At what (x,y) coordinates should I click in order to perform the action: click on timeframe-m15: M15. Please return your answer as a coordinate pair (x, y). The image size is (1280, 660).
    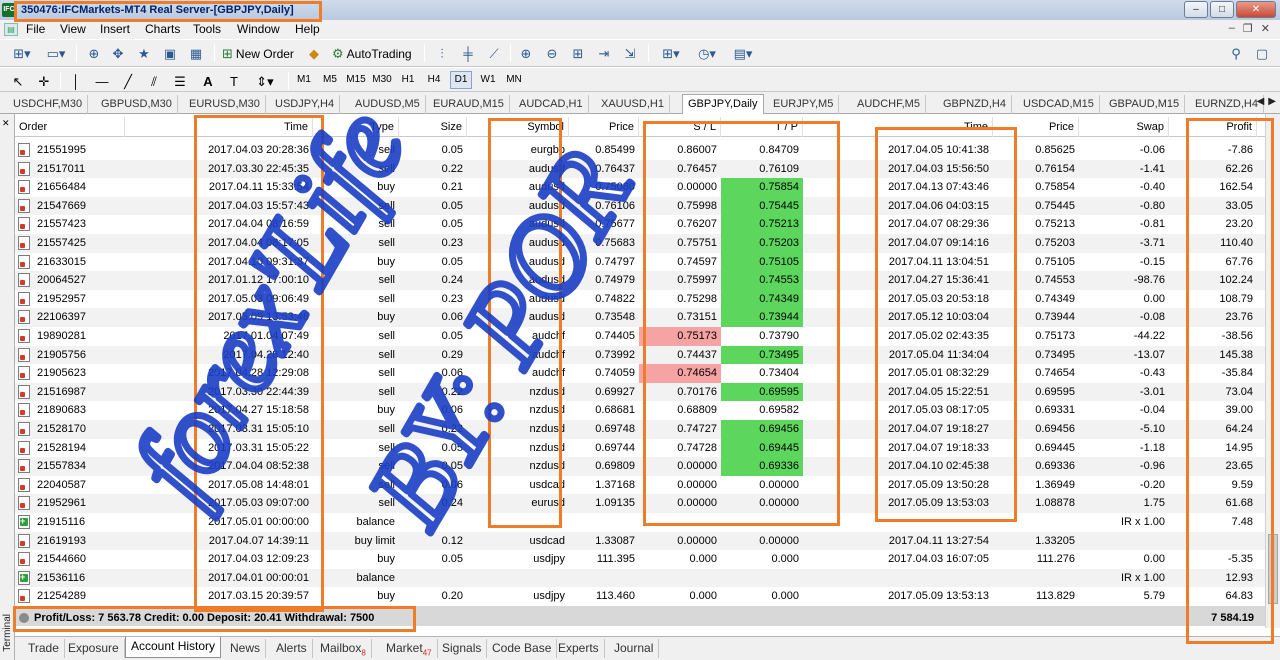
    Looking at the image, I should click on (356, 80).